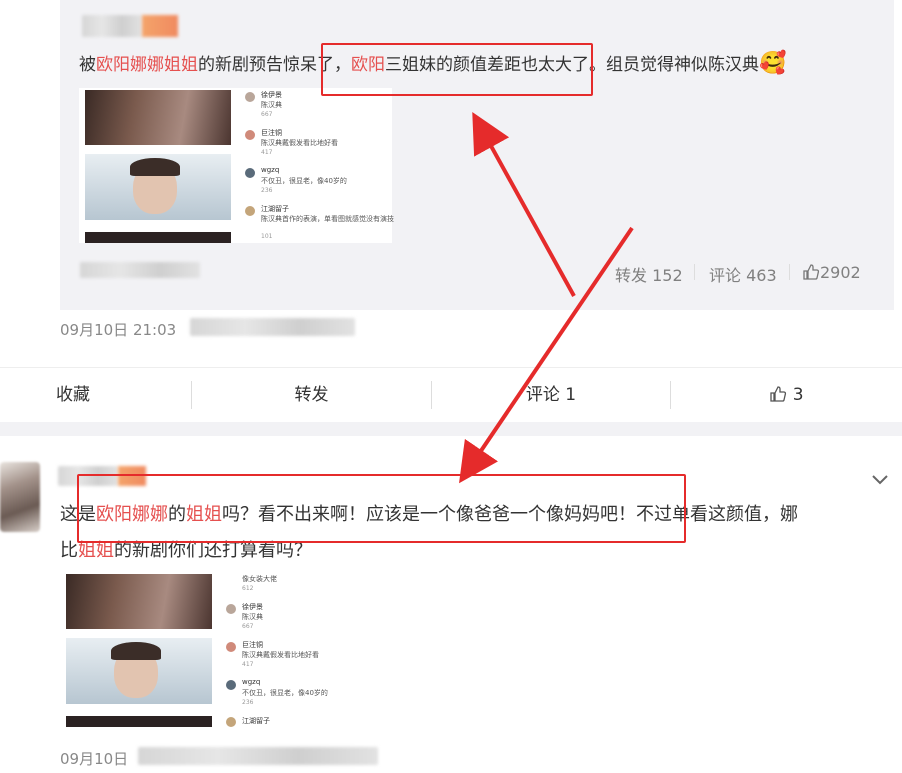 The height and width of the screenshot is (773, 902). Describe the element at coordinates (524, 204) in the screenshot. I see `arrow-up` at that location.